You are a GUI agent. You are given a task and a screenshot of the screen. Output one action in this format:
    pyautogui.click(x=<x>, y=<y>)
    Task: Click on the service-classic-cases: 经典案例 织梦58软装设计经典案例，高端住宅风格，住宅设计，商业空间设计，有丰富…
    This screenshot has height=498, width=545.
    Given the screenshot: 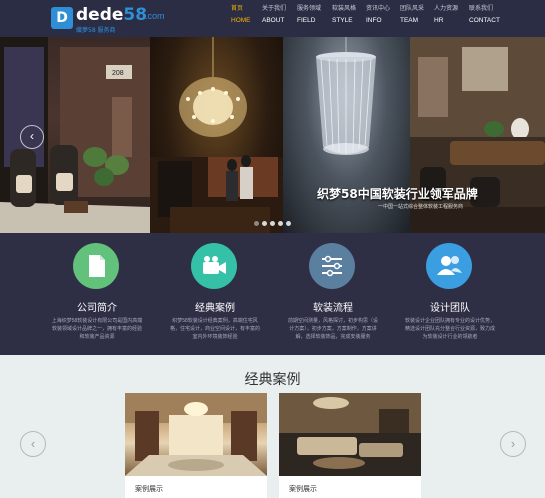 What is the action you would take?
    pyautogui.click(x=215, y=294)
    